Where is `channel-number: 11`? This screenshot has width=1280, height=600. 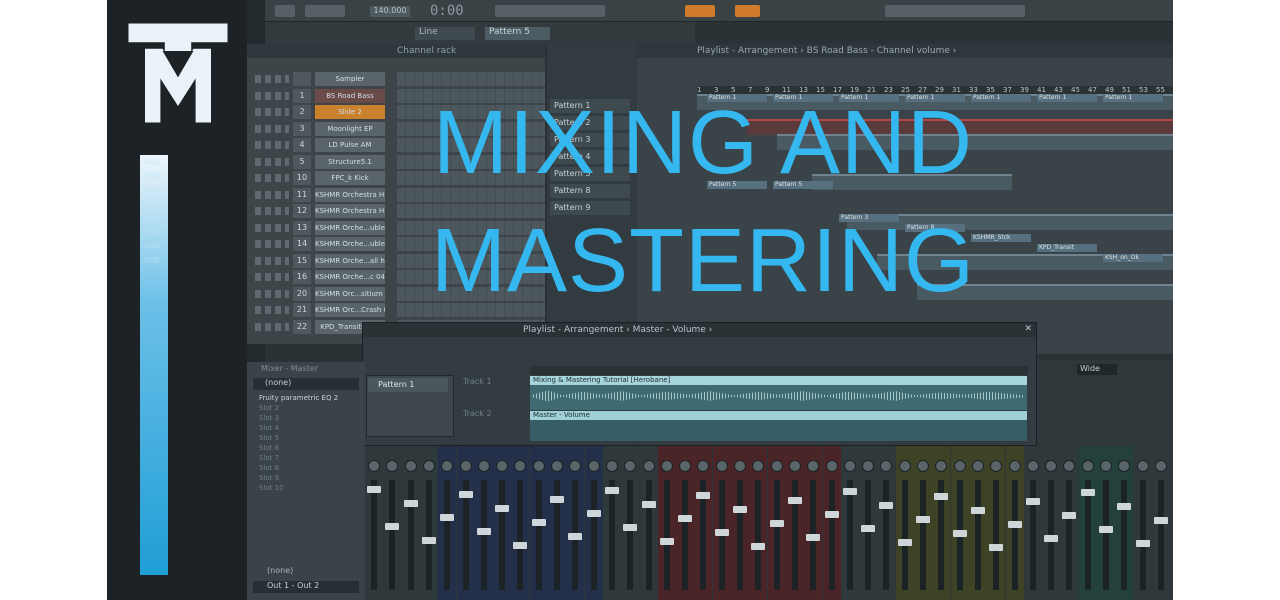 channel-number: 11 is located at coordinates (302, 194).